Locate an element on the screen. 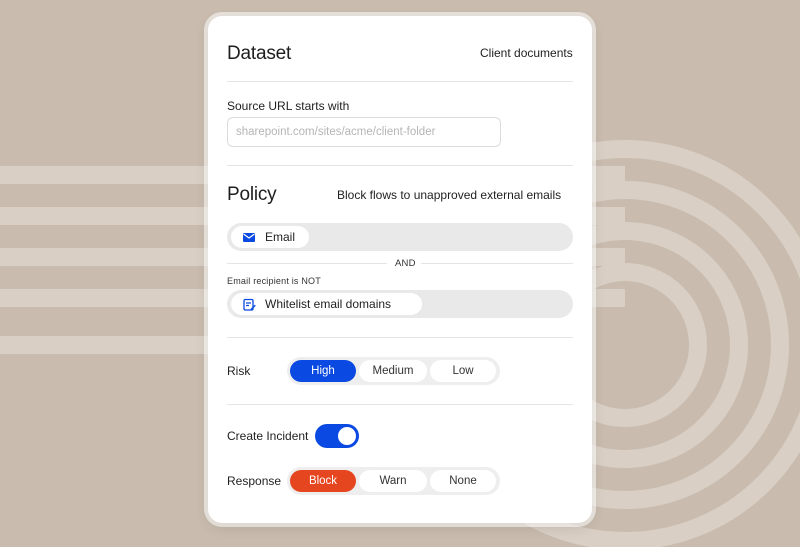 The image size is (800, 547). dataset-name: Client documents is located at coordinates (526, 53).